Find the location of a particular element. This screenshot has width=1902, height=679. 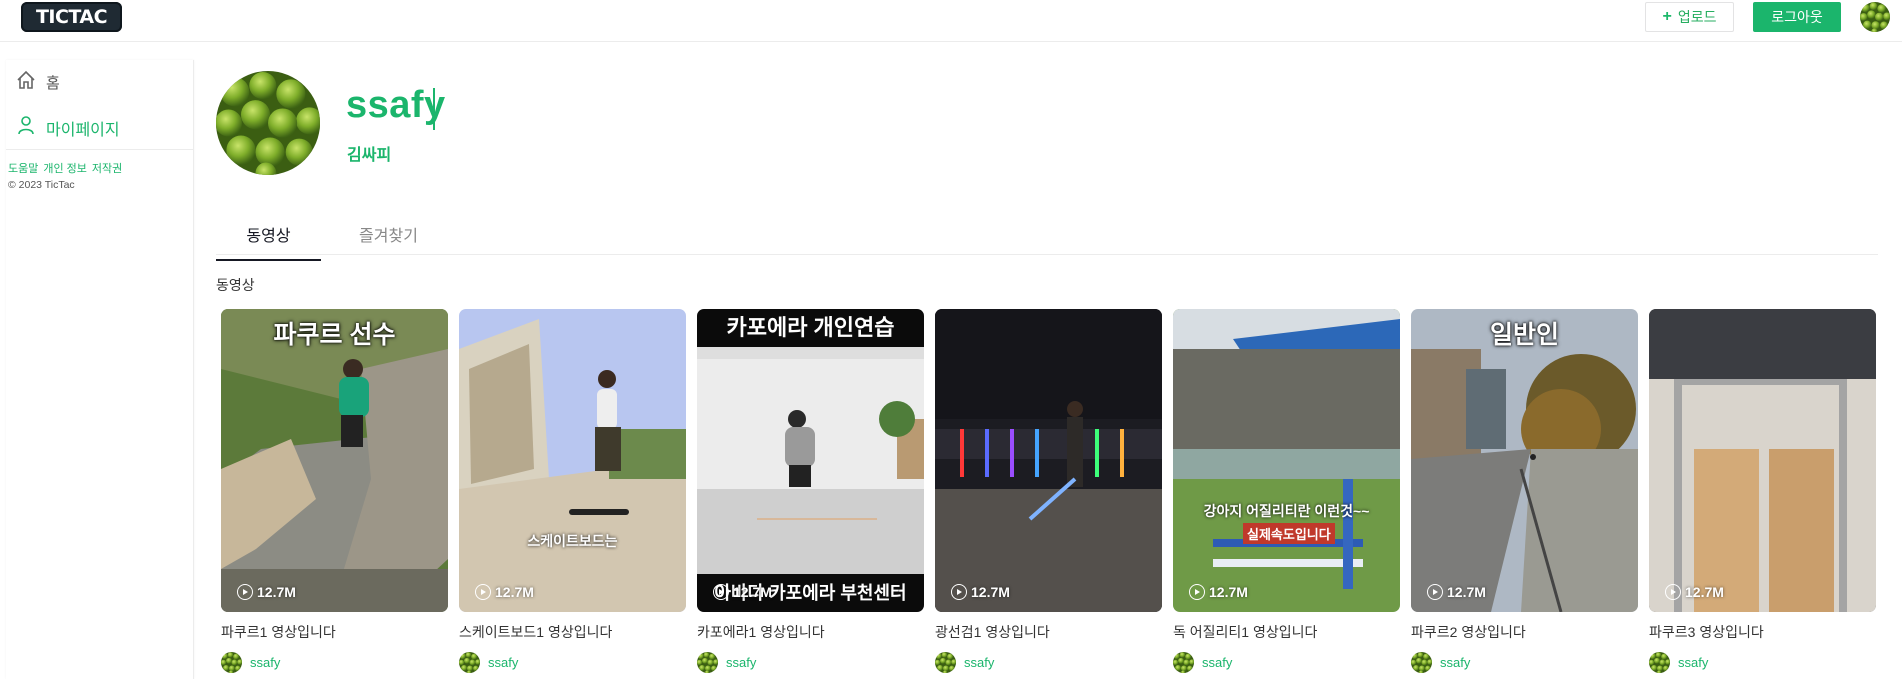

footer-links: 도움말 개인 정보 저작권 is located at coordinates (65, 168).